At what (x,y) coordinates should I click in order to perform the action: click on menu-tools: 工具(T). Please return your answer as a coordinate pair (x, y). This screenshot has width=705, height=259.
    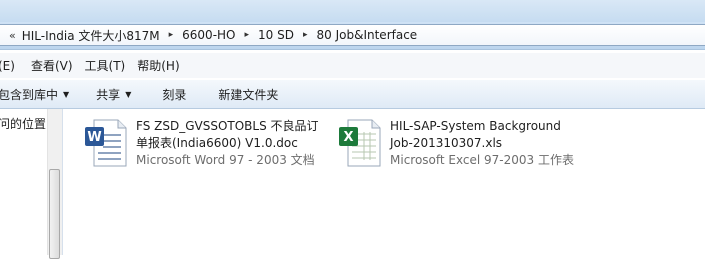
    Looking at the image, I should click on (105, 65).